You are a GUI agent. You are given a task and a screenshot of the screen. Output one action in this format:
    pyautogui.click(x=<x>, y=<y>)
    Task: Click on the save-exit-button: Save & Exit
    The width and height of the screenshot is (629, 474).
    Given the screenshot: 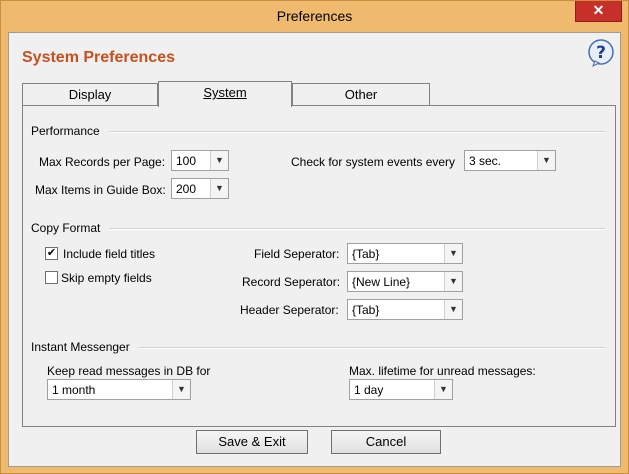 What is the action you would take?
    pyautogui.click(x=252, y=442)
    